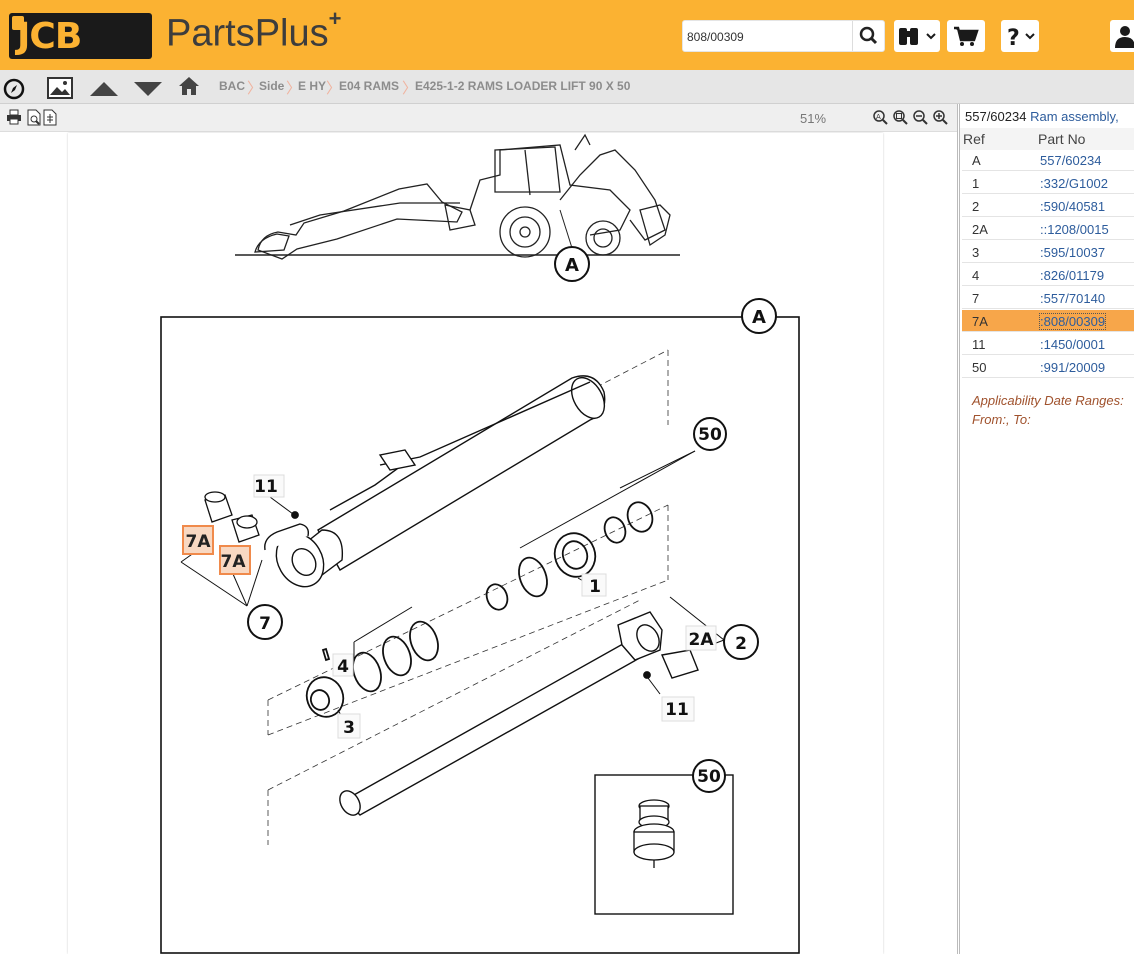 The width and height of the screenshot is (1134, 954). I want to click on user-button, so click(1122, 36).